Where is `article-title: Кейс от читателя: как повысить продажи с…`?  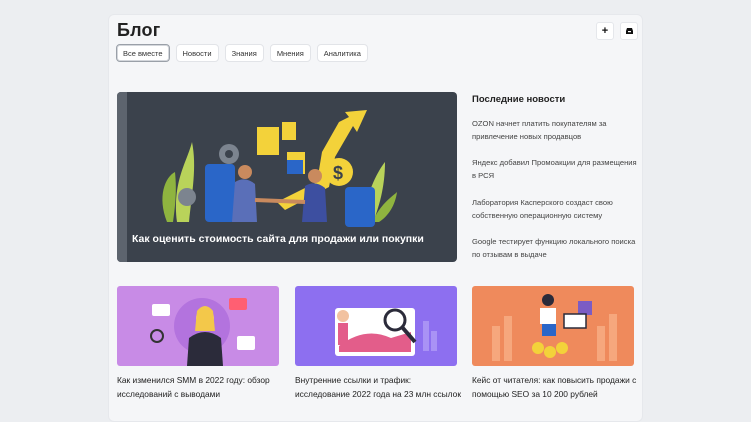 article-title: Кейс от читателя: как повысить продажи с… is located at coordinates (559, 387).